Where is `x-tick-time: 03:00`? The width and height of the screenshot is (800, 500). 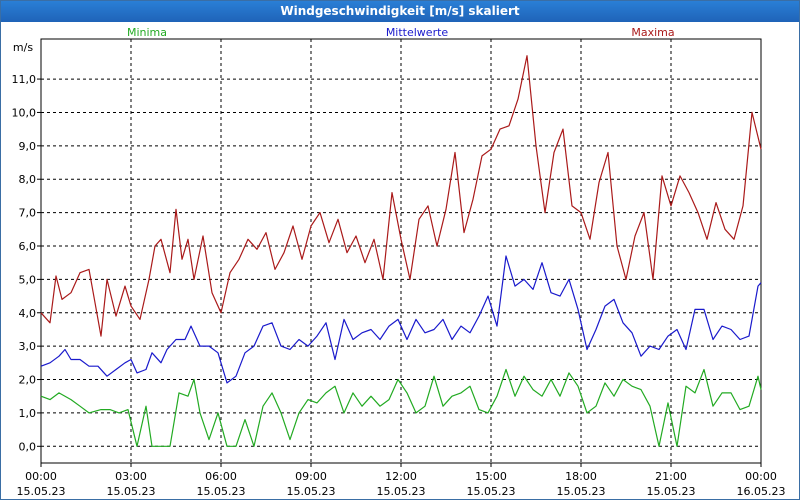 x-tick-time: 03:00 is located at coordinates (131, 476).